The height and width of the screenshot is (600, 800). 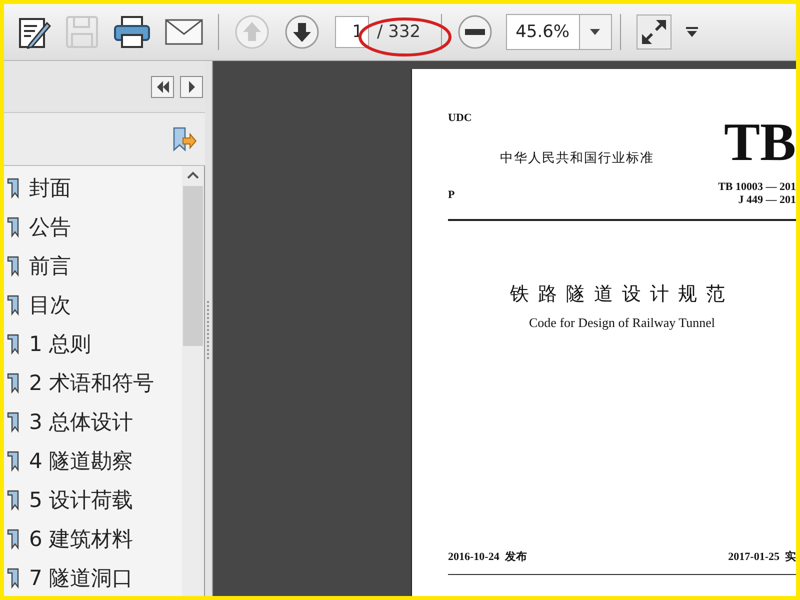 I want to click on double-left-arrow-icon, so click(x=163, y=86).